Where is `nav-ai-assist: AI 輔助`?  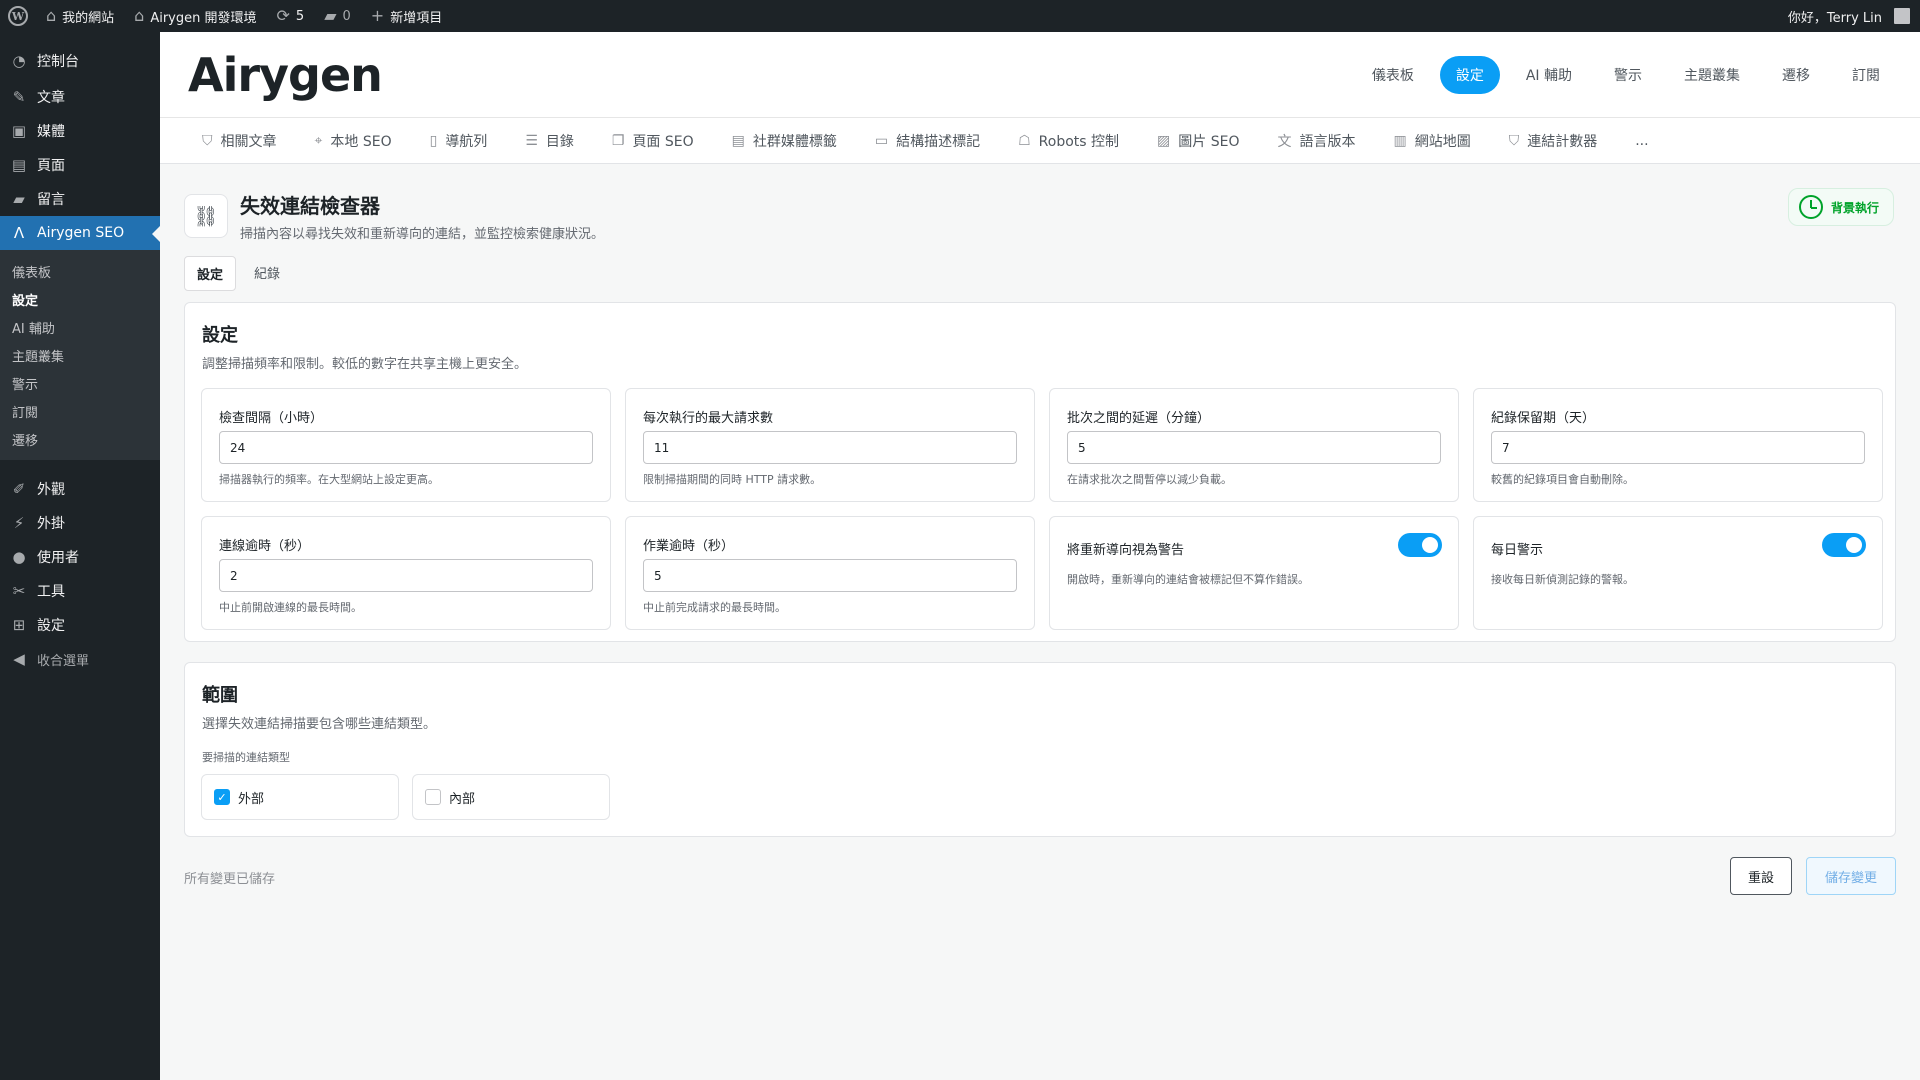
nav-ai-assist: AI 輔助 is located at coordinates (1549, 75).